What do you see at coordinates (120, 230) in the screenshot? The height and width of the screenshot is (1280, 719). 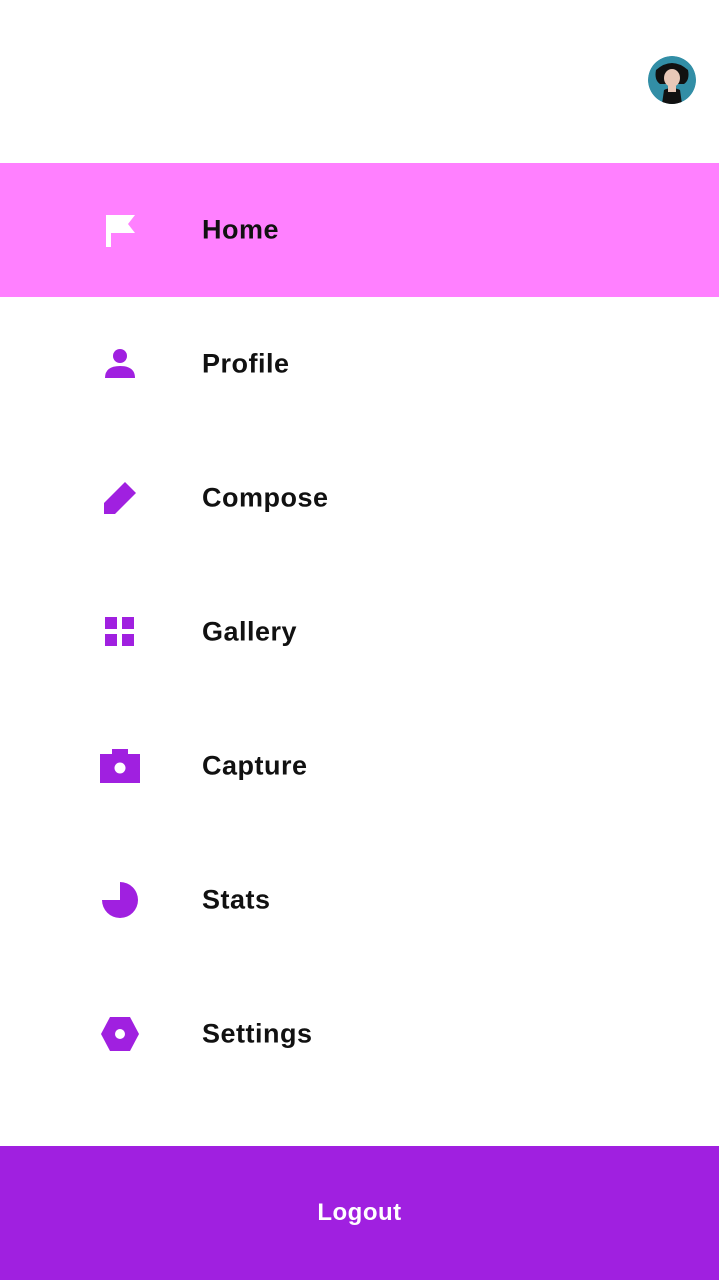 I see `flag-icon` at bounding box center [120, 230].